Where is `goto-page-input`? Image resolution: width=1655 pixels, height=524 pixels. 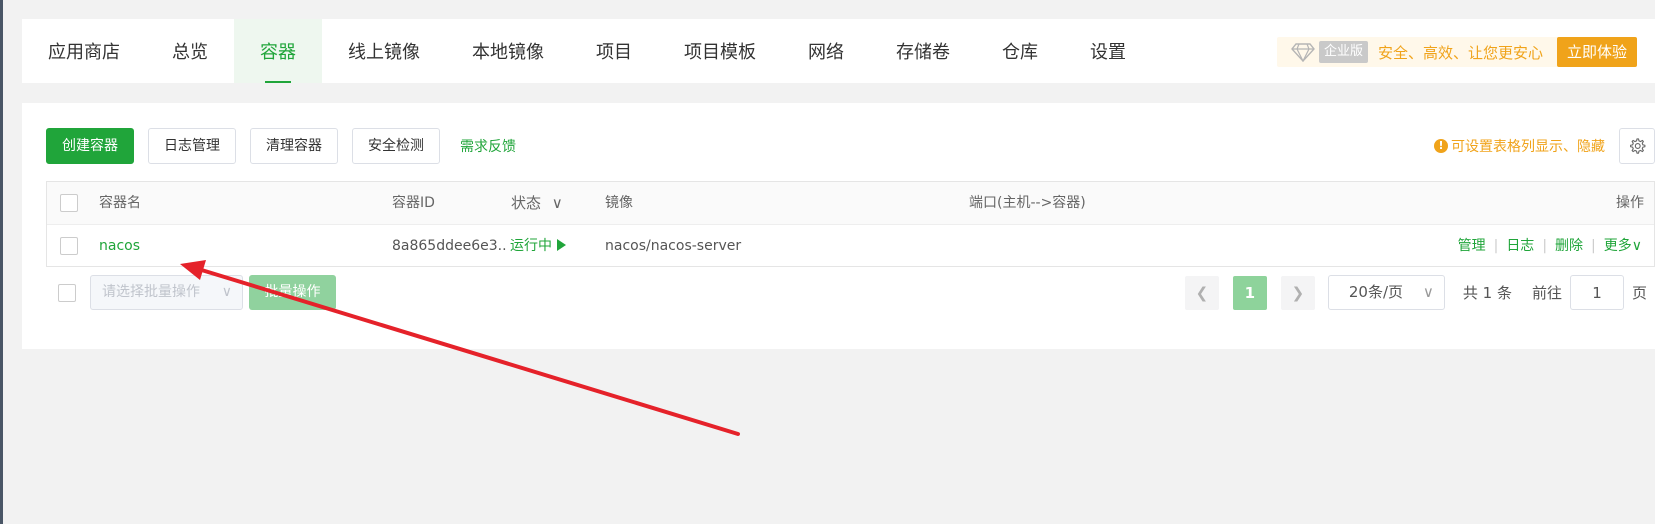 goto-page-input is located at coordinates (1596, 292).